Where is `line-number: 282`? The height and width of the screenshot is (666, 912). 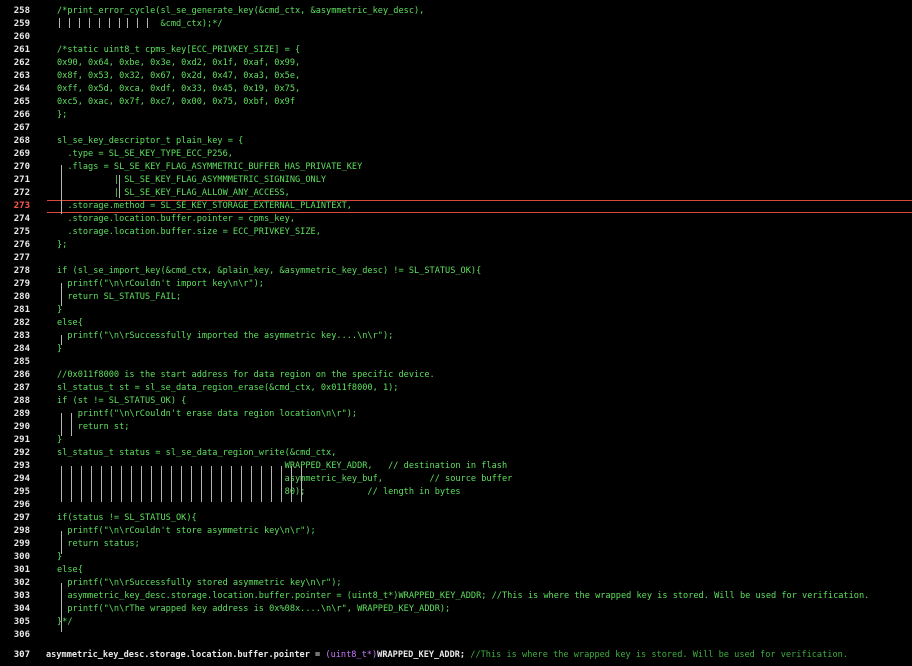 line-number: 282 is located at coordinates (21, 323).